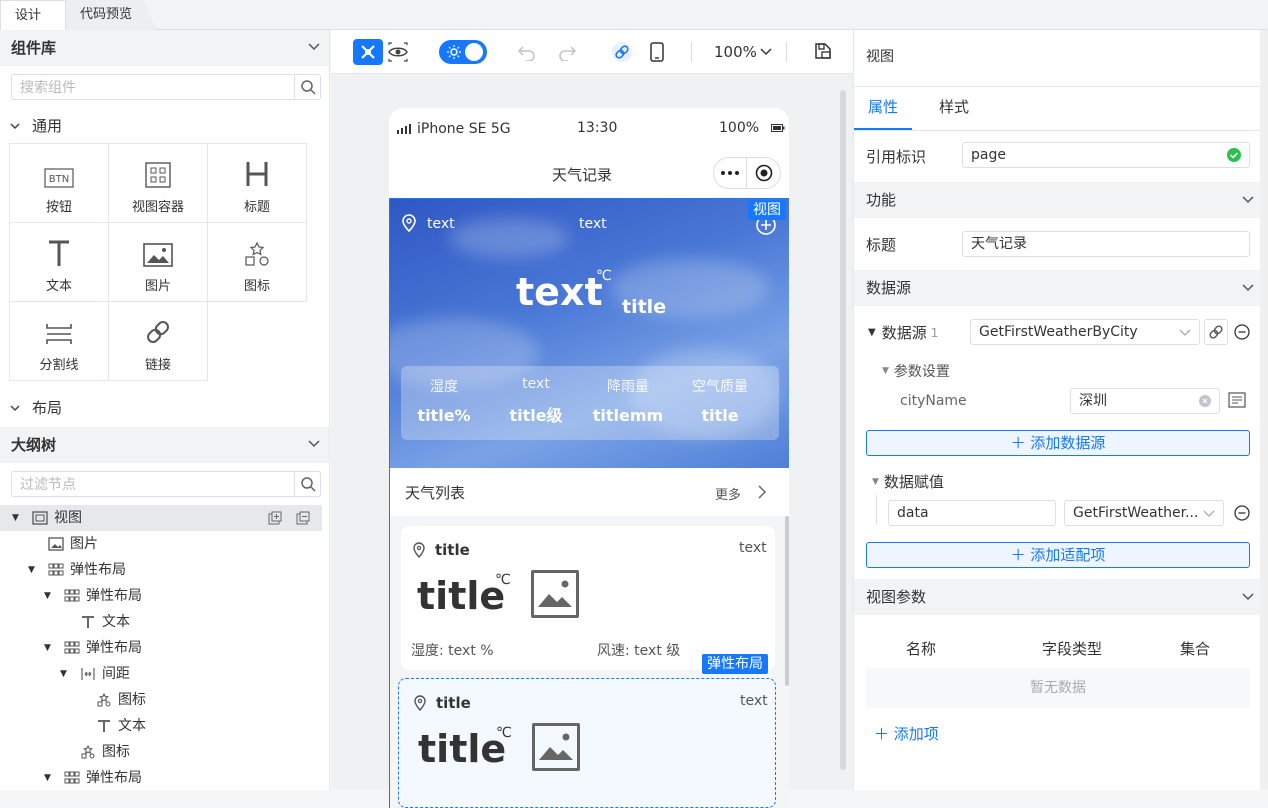 The height and width of the screenshot is (808, 1268). I want to click on more-link: 更多, so click(728, 493).